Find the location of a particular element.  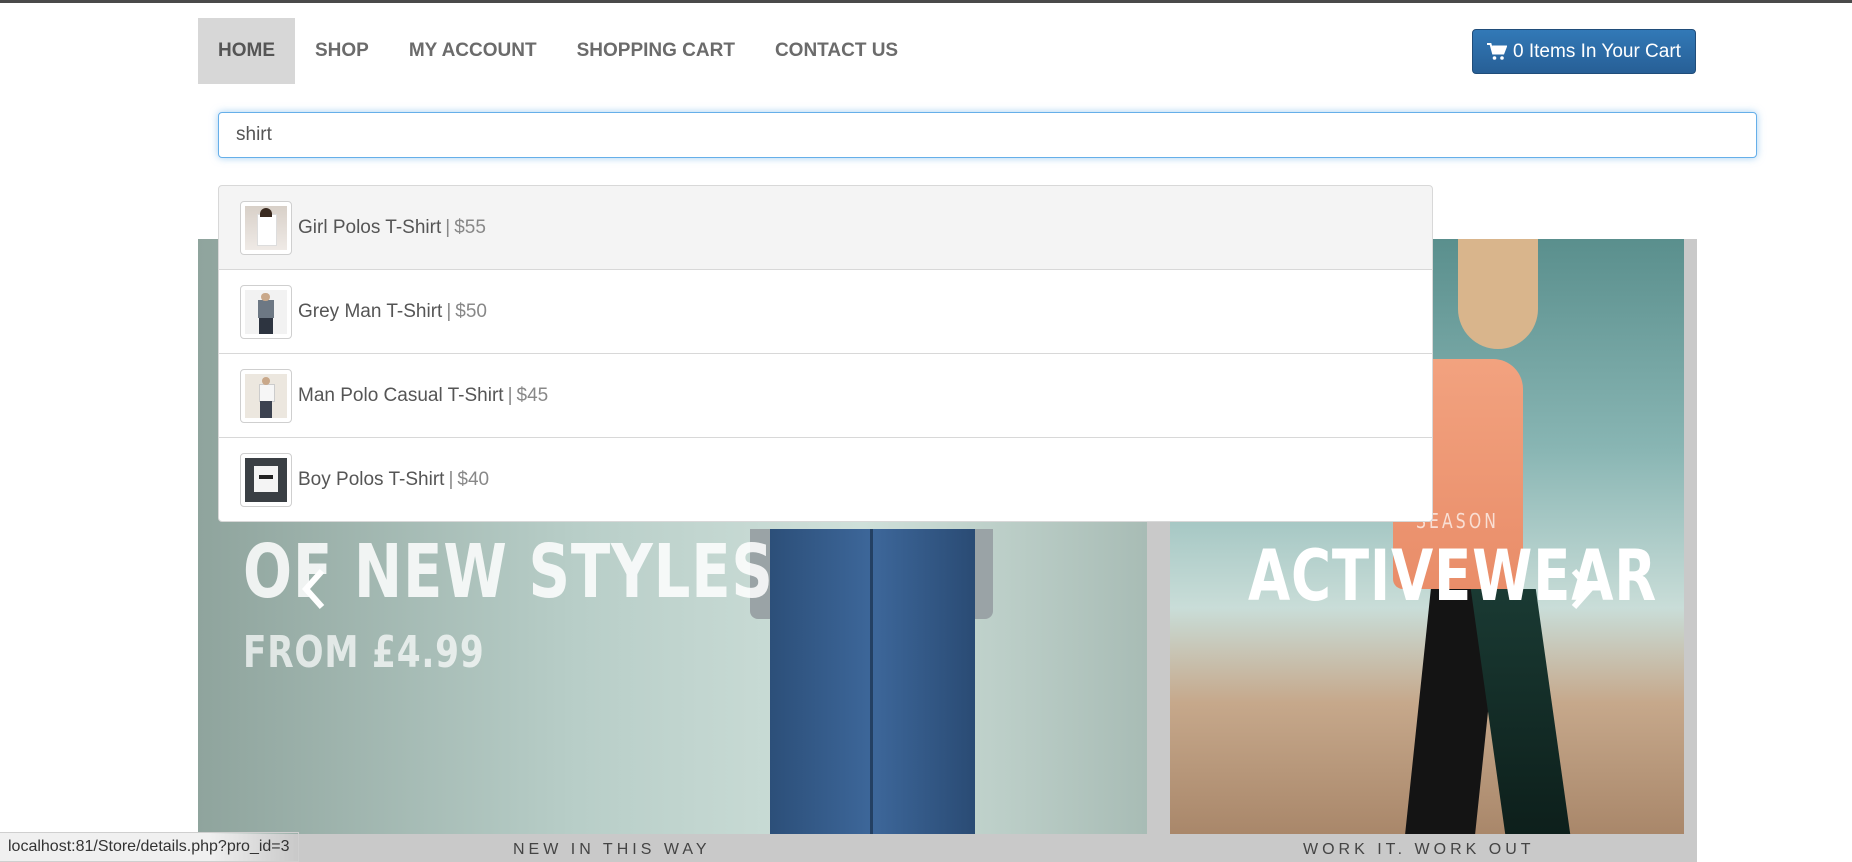

suggestion-name: Boy Polos T-Shirt is located at coordinates (371, 479).